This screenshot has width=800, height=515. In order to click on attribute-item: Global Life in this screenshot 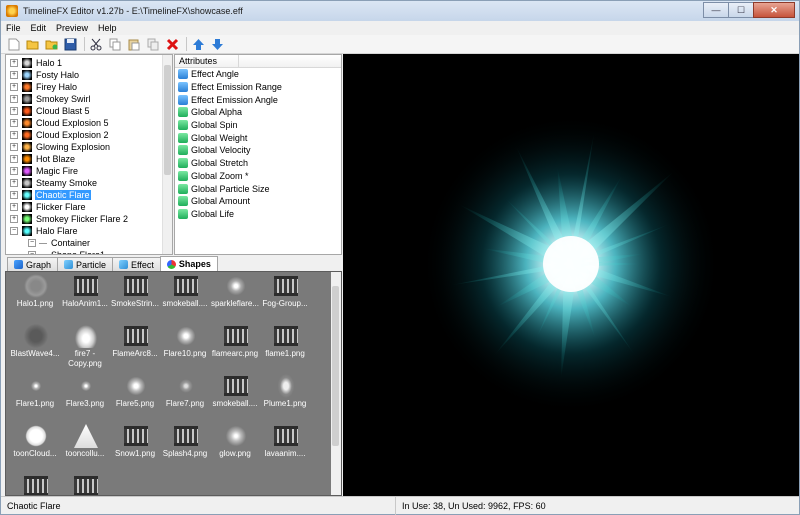, I will do `click(258, 214)`.